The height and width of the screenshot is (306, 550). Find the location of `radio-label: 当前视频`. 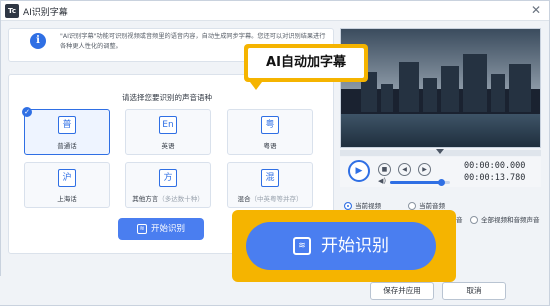

radio-label: 当前视频 is located at coordinates (368, 206).